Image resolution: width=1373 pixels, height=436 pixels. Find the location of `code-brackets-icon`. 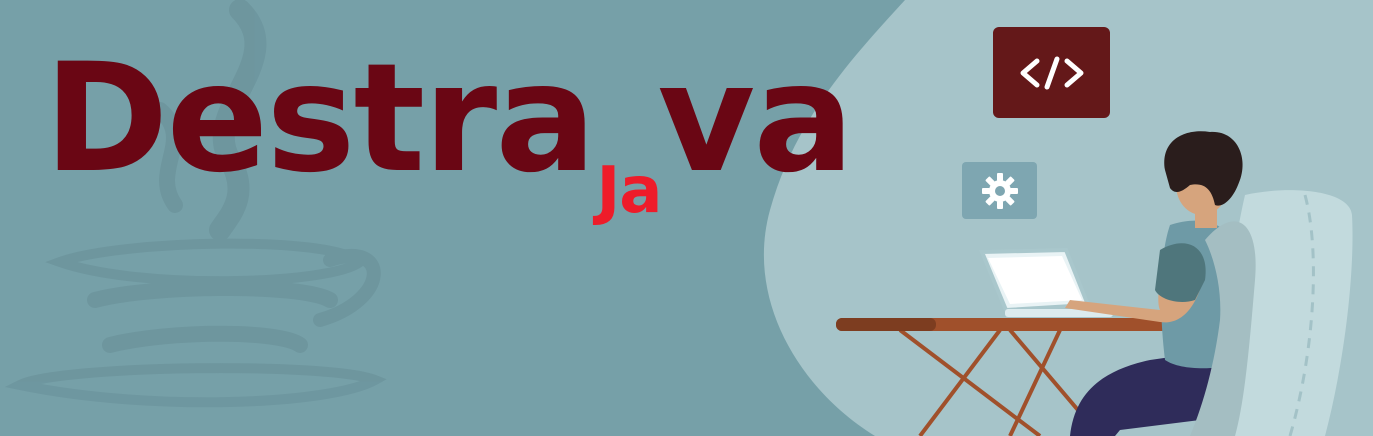

code-brackets-icon is located at coordinates (1051, 72).